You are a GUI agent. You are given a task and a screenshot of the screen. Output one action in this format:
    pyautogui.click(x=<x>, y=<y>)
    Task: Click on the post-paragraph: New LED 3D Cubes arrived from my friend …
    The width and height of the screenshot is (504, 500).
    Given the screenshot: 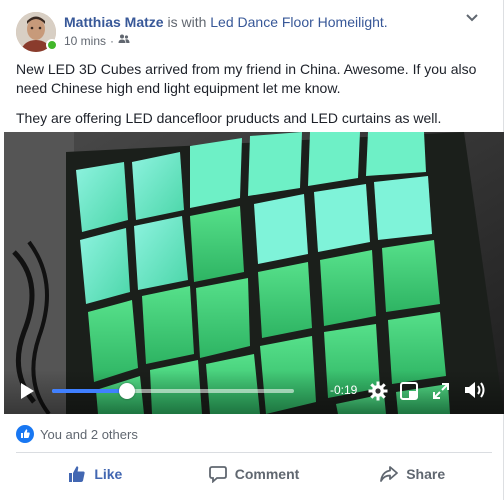 What is the action you would take?
    pyautogui.click(x=246, y=78)
    